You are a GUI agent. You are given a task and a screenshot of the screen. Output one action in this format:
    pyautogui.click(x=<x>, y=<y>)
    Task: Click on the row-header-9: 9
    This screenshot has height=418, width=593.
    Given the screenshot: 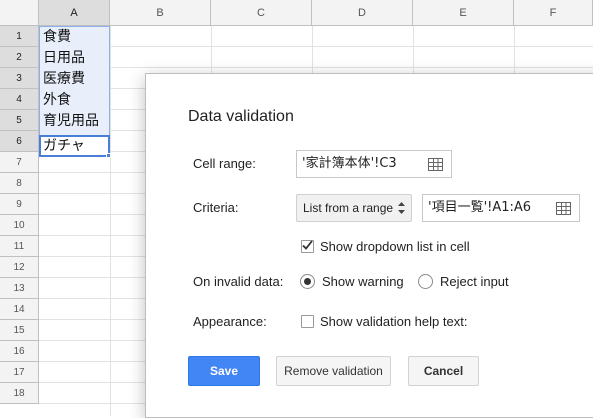 What is the action you would take?
    pyautogui.click(x=19, y=204)
    